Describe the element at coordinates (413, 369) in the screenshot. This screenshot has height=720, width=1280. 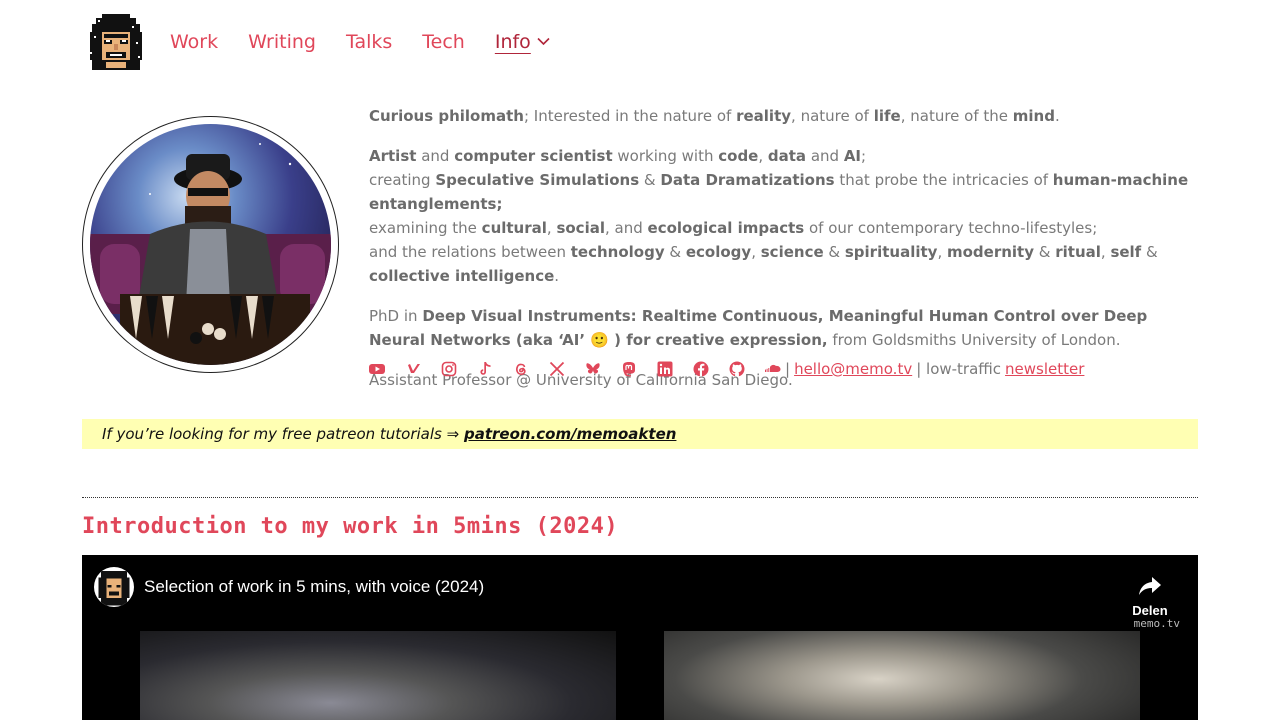
I see `vimeo-icon` at that location.